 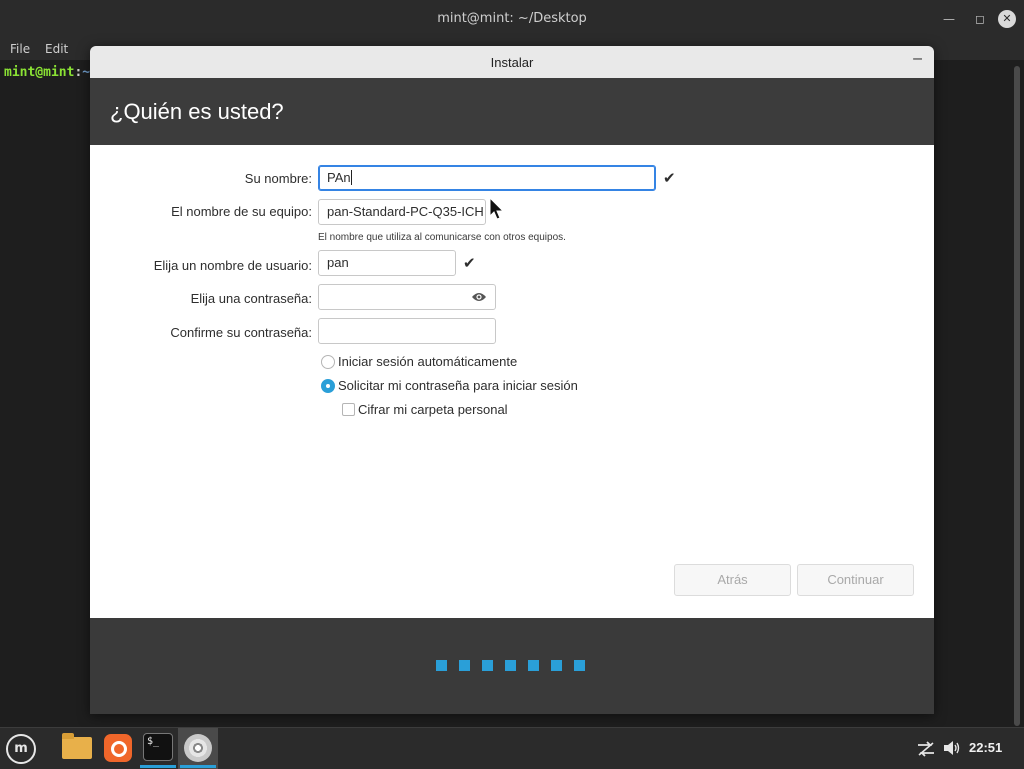 What do you see at coordinates (39, 72) in the screenshot?
I see `prompt-user: mint@mint` at bounding box center [39, 72].